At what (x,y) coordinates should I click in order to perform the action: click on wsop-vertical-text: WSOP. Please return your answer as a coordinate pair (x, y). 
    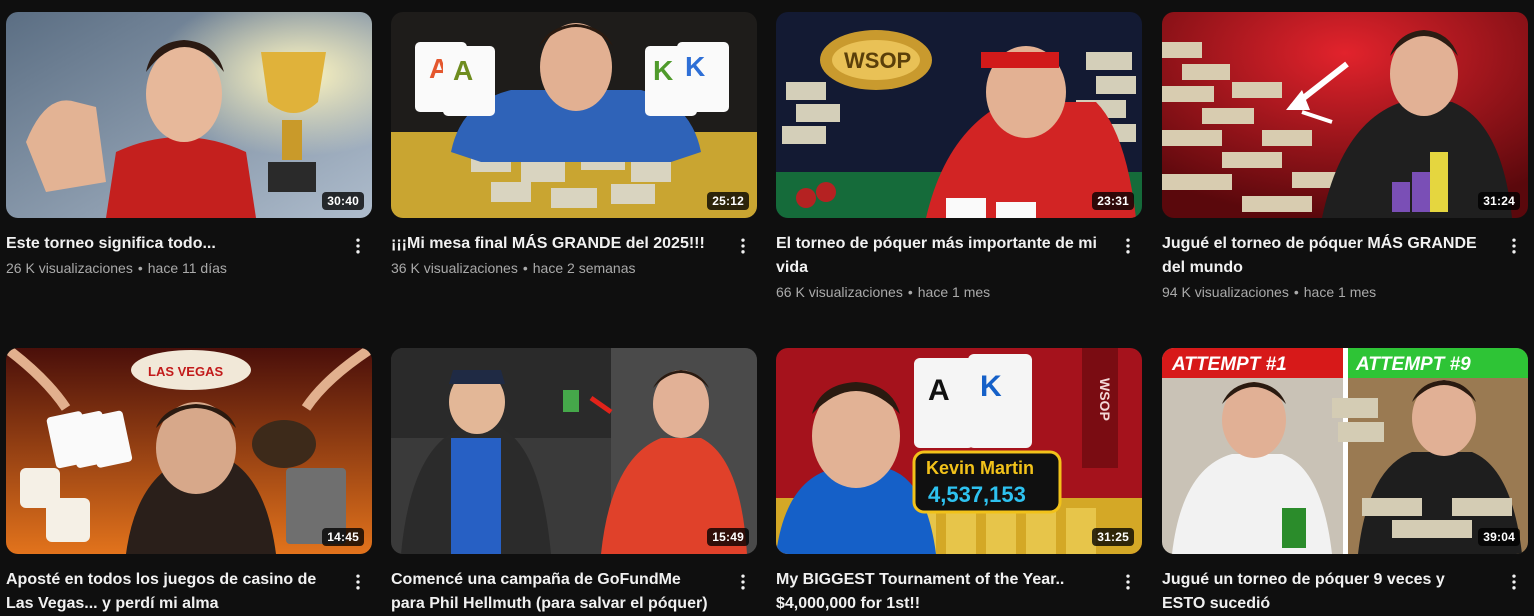
    Looking at the image, I should click on (1105, 399).